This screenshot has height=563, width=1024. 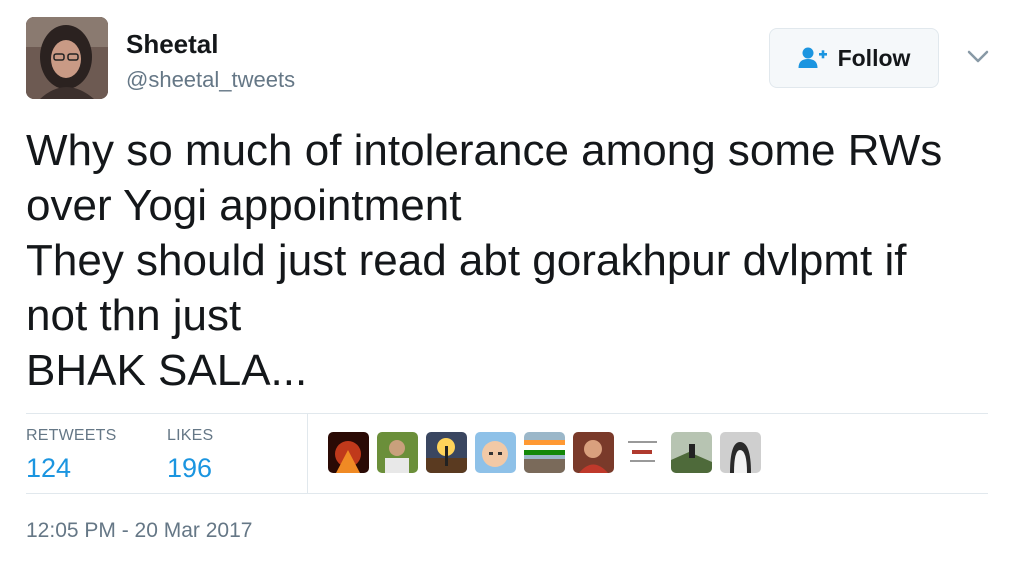 What do you see at coordinates (172, 44) in the screenshot?
I see `user-name: Sheetal` at bounding box center [172, 44].